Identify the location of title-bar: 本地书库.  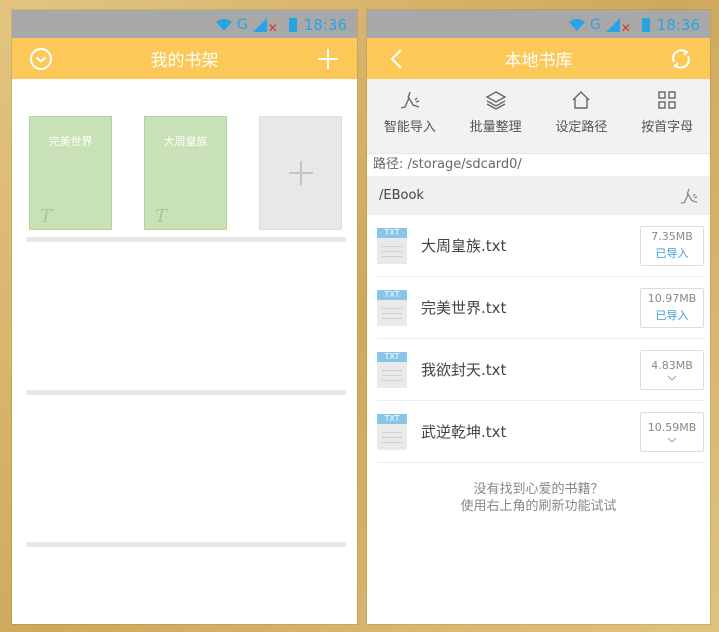
(538, 58).